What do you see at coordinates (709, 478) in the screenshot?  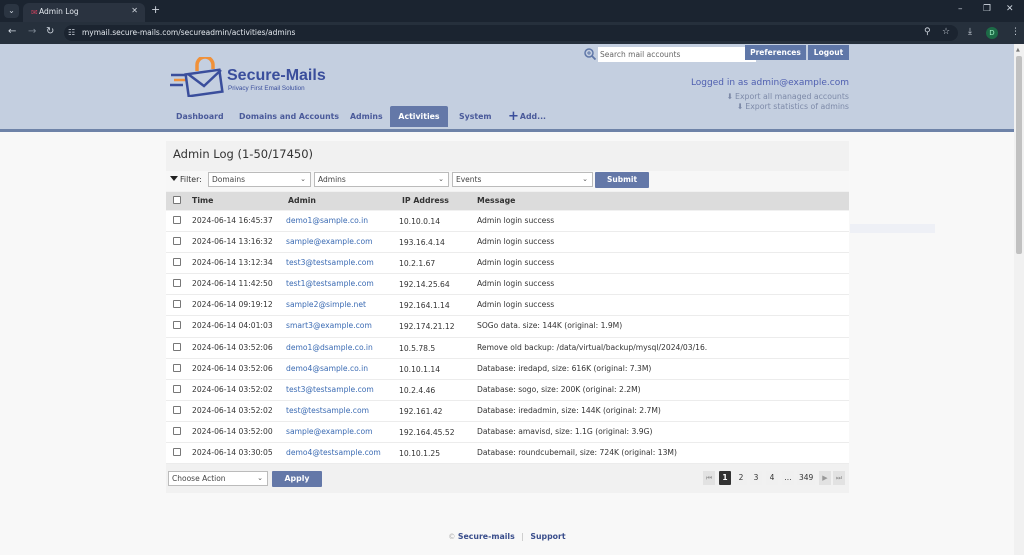 I see `first-page-icon: ⏮` at bounding box center [709, 478].